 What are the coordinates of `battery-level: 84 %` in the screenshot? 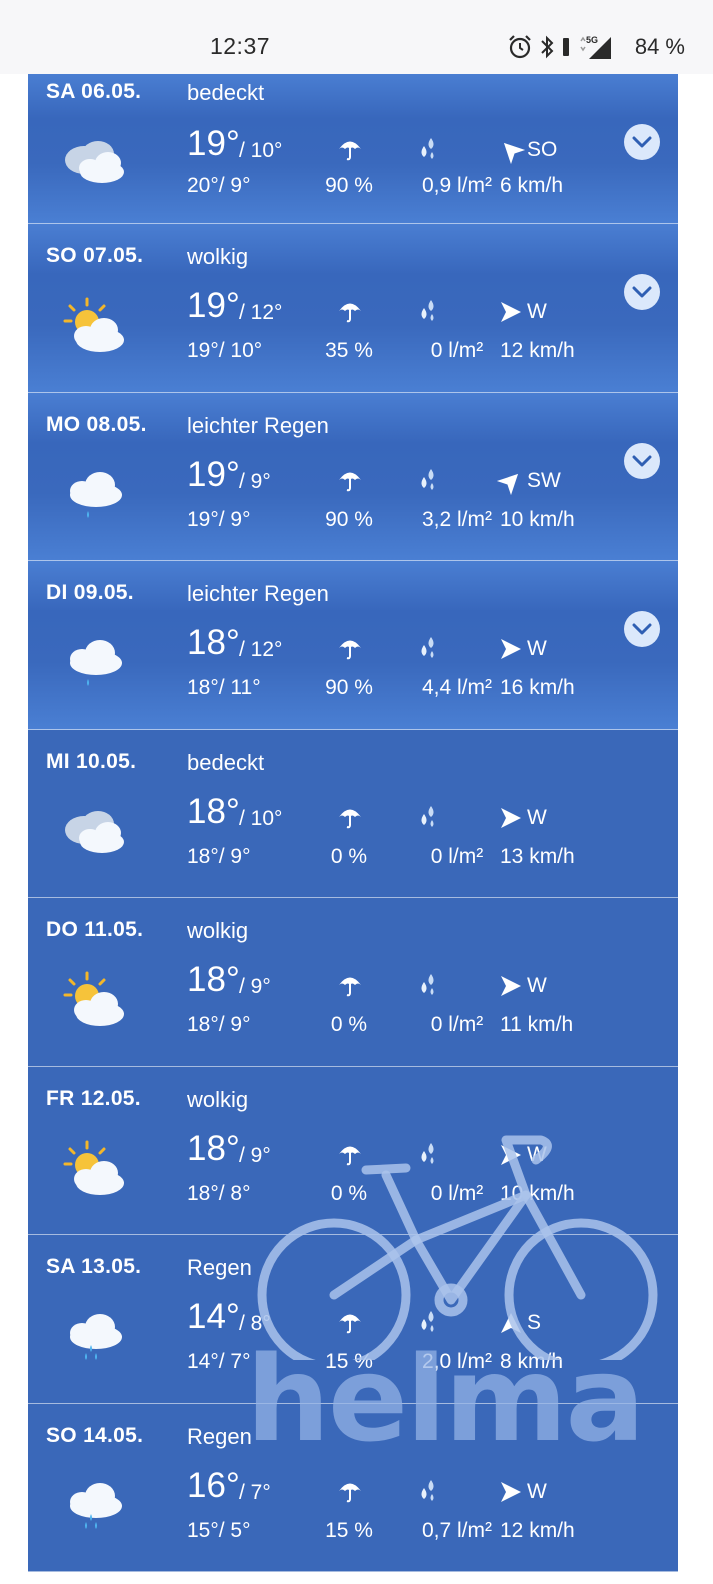 It's located at (659, 46).